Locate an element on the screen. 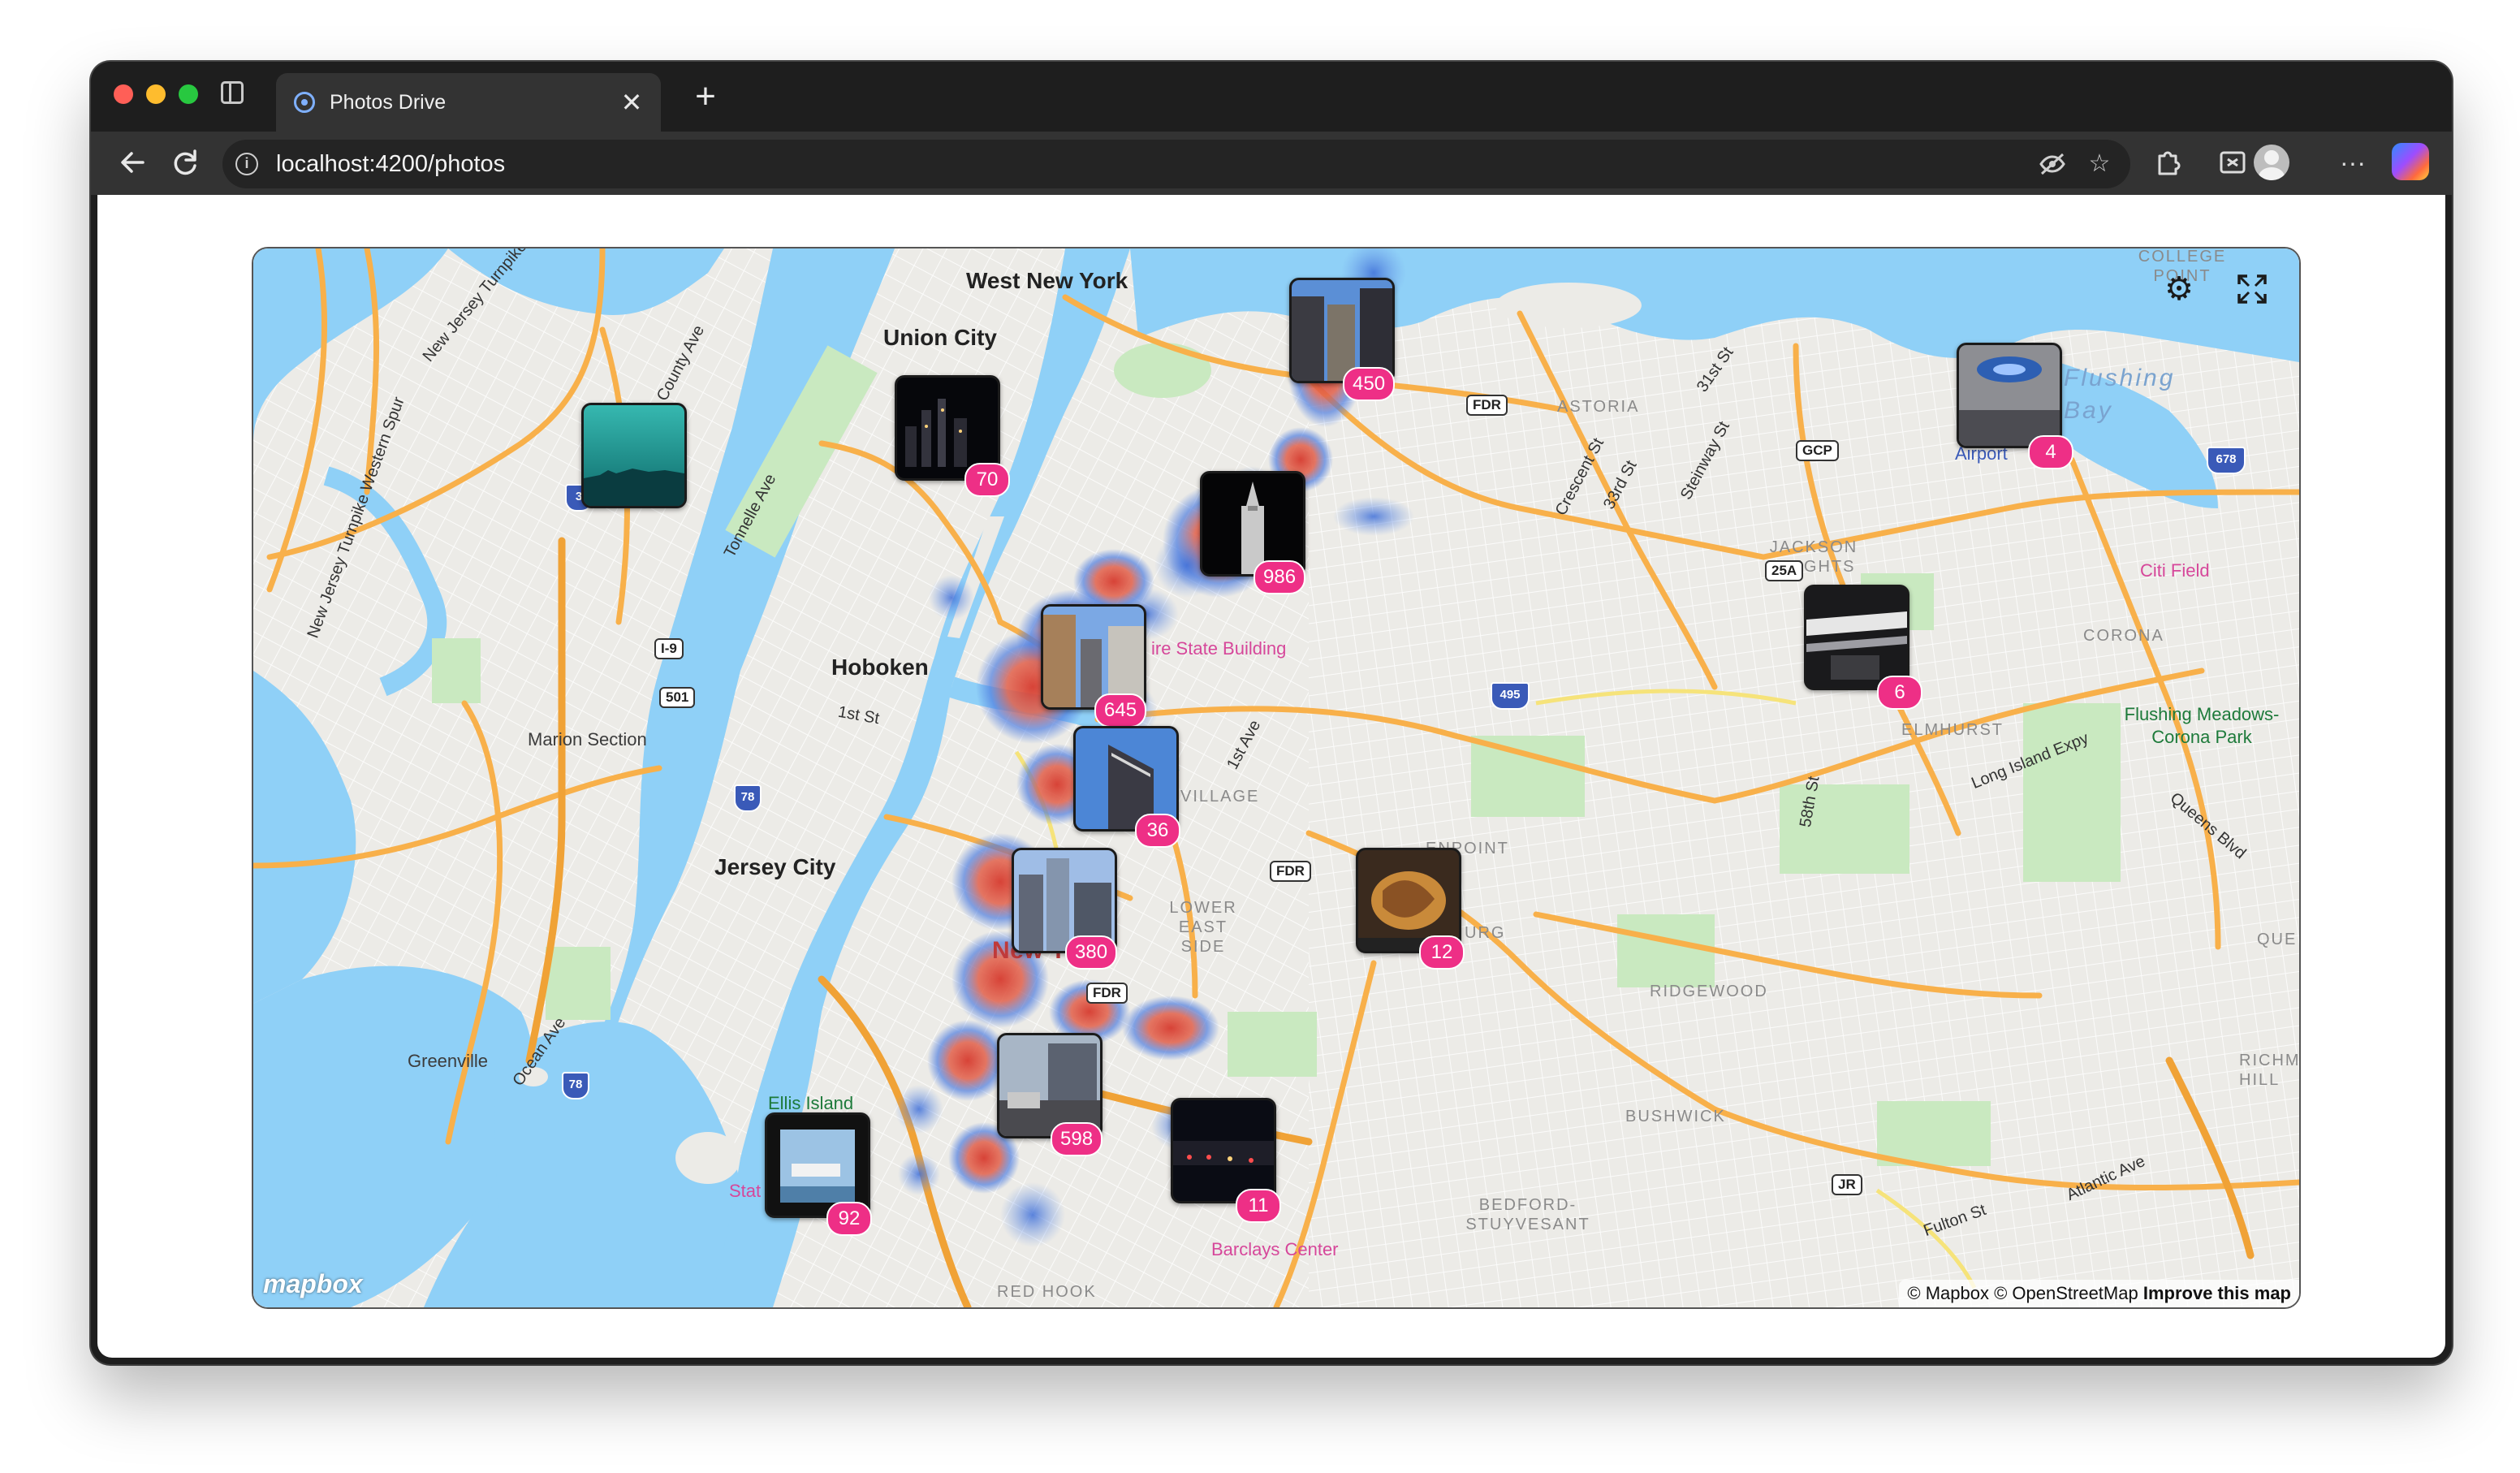  shield-fdr-1: FDR is located at coordinates (1487, 405).